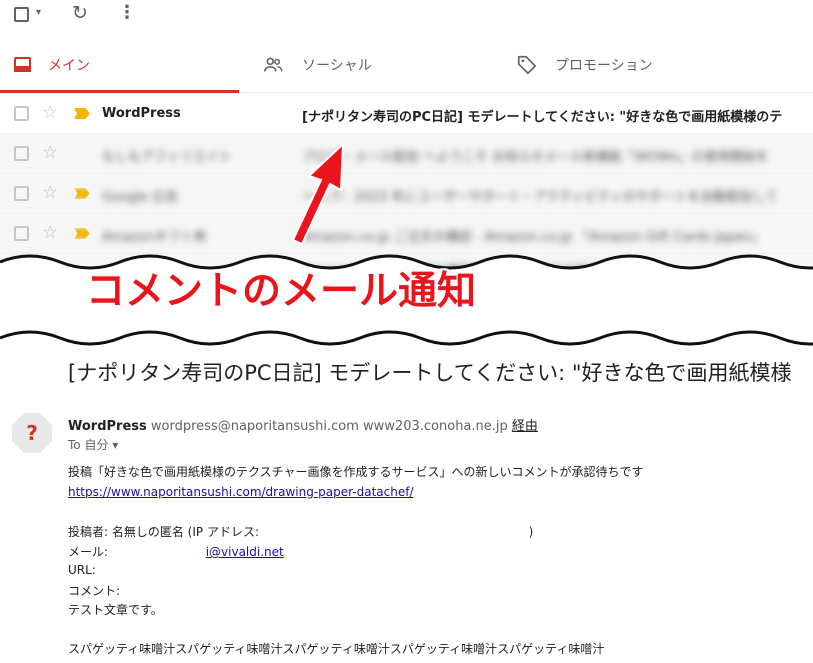  I want to click on sender-name: WordPress, so click(107, 426).